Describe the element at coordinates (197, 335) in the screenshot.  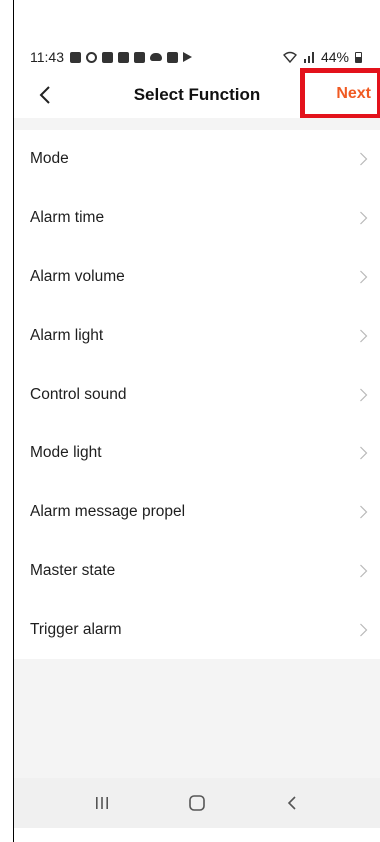
I see `function-row: Alarm light` at that location.